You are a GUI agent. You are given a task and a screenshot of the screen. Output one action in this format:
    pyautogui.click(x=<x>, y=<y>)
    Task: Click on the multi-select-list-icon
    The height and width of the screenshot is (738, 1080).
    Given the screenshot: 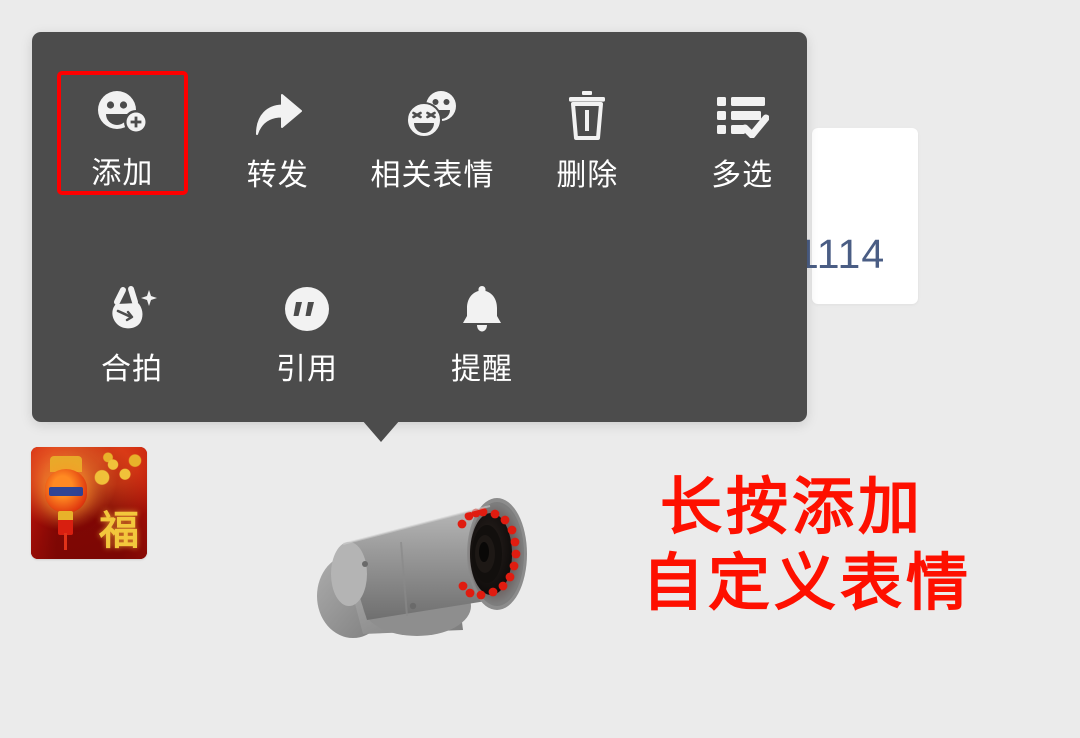 What is the action you would take?
    pyautogui.click(x=742, y=115)
    